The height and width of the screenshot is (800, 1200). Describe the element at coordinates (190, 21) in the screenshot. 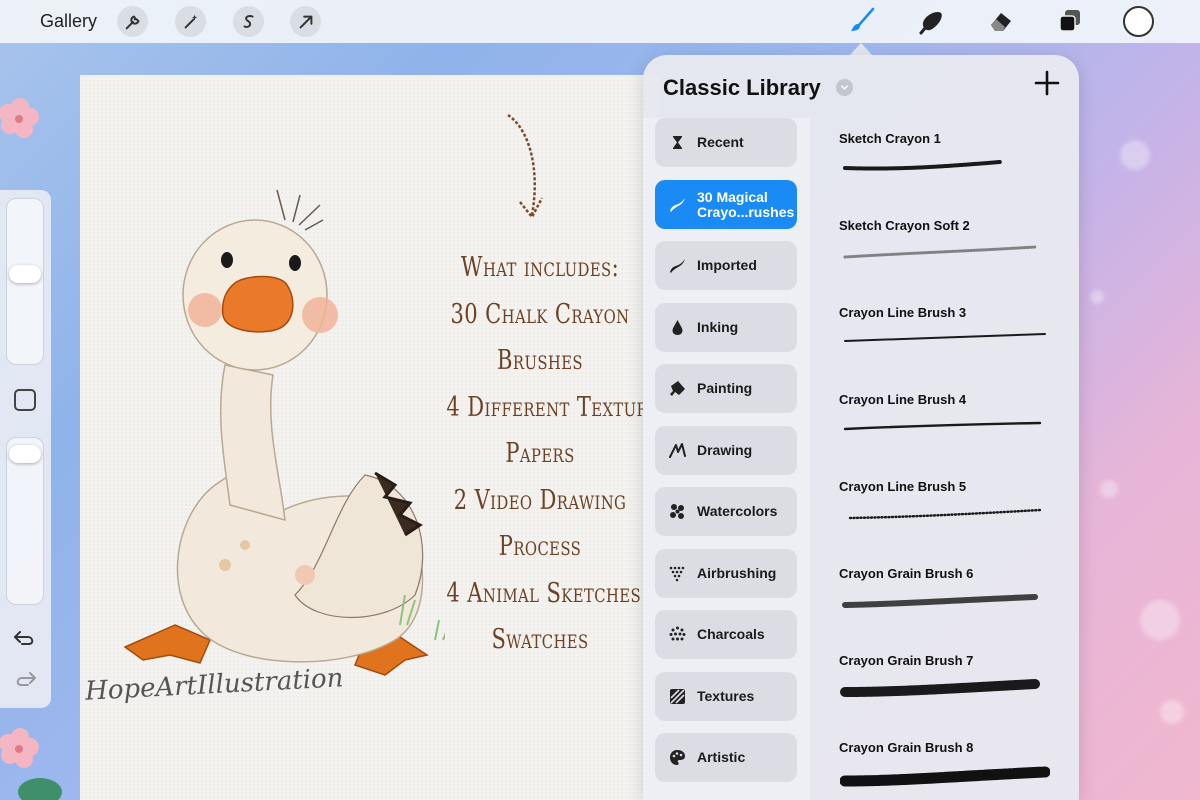

I see `magic-wand-icon` at that location.